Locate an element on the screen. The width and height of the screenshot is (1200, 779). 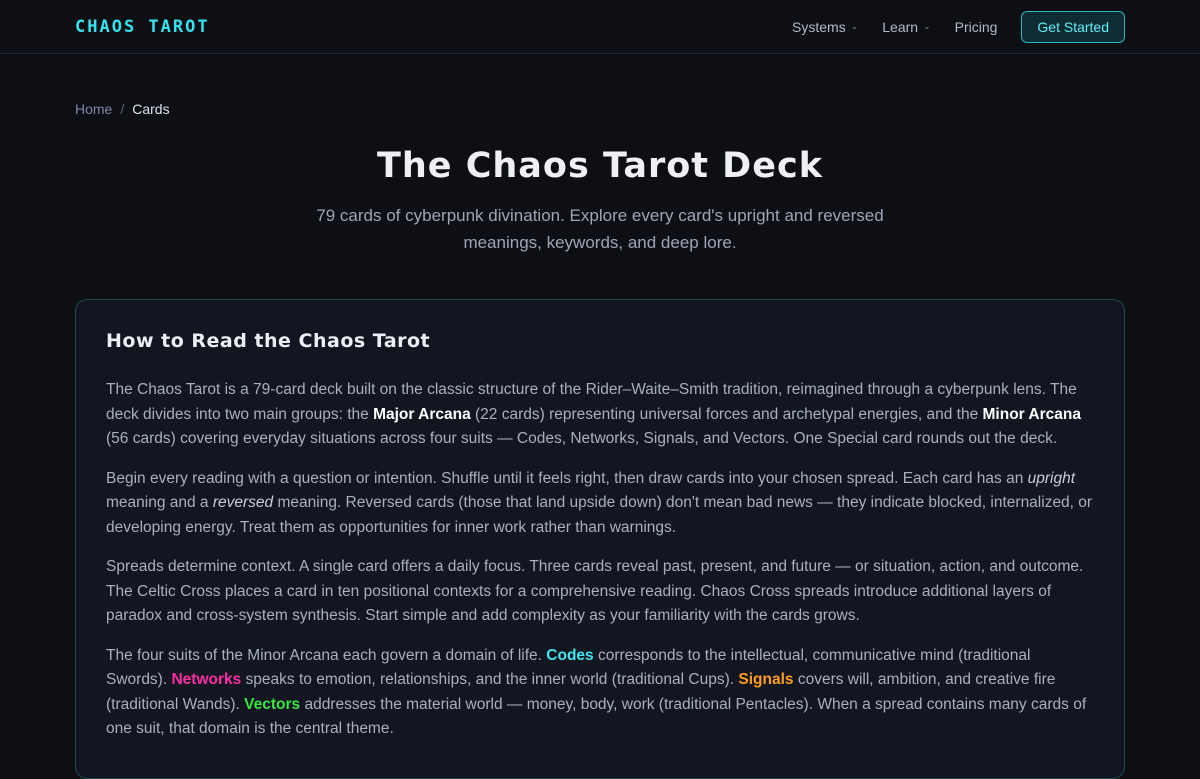
page-title: The Chaos Tarot Deck is located at coordinates (599, 166).